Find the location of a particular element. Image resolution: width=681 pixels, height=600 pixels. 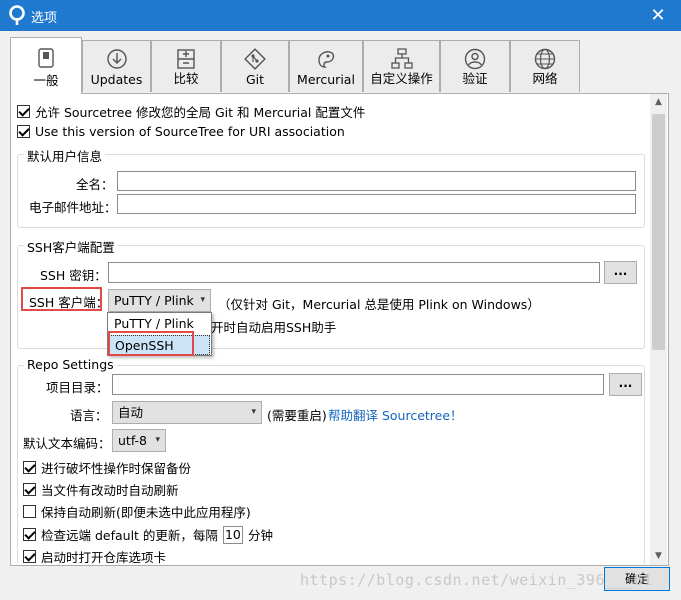

tab-mercurial: Mercurial is located at coordinates (326, 66).